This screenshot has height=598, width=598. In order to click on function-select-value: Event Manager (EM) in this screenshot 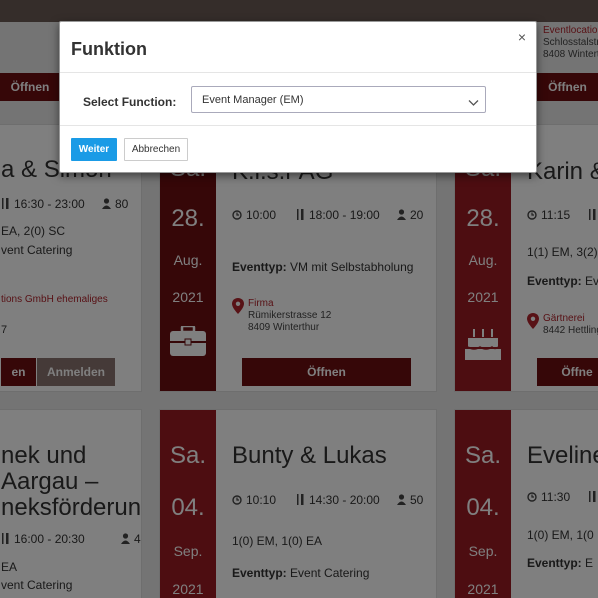, I will do `click(253, 100)`.